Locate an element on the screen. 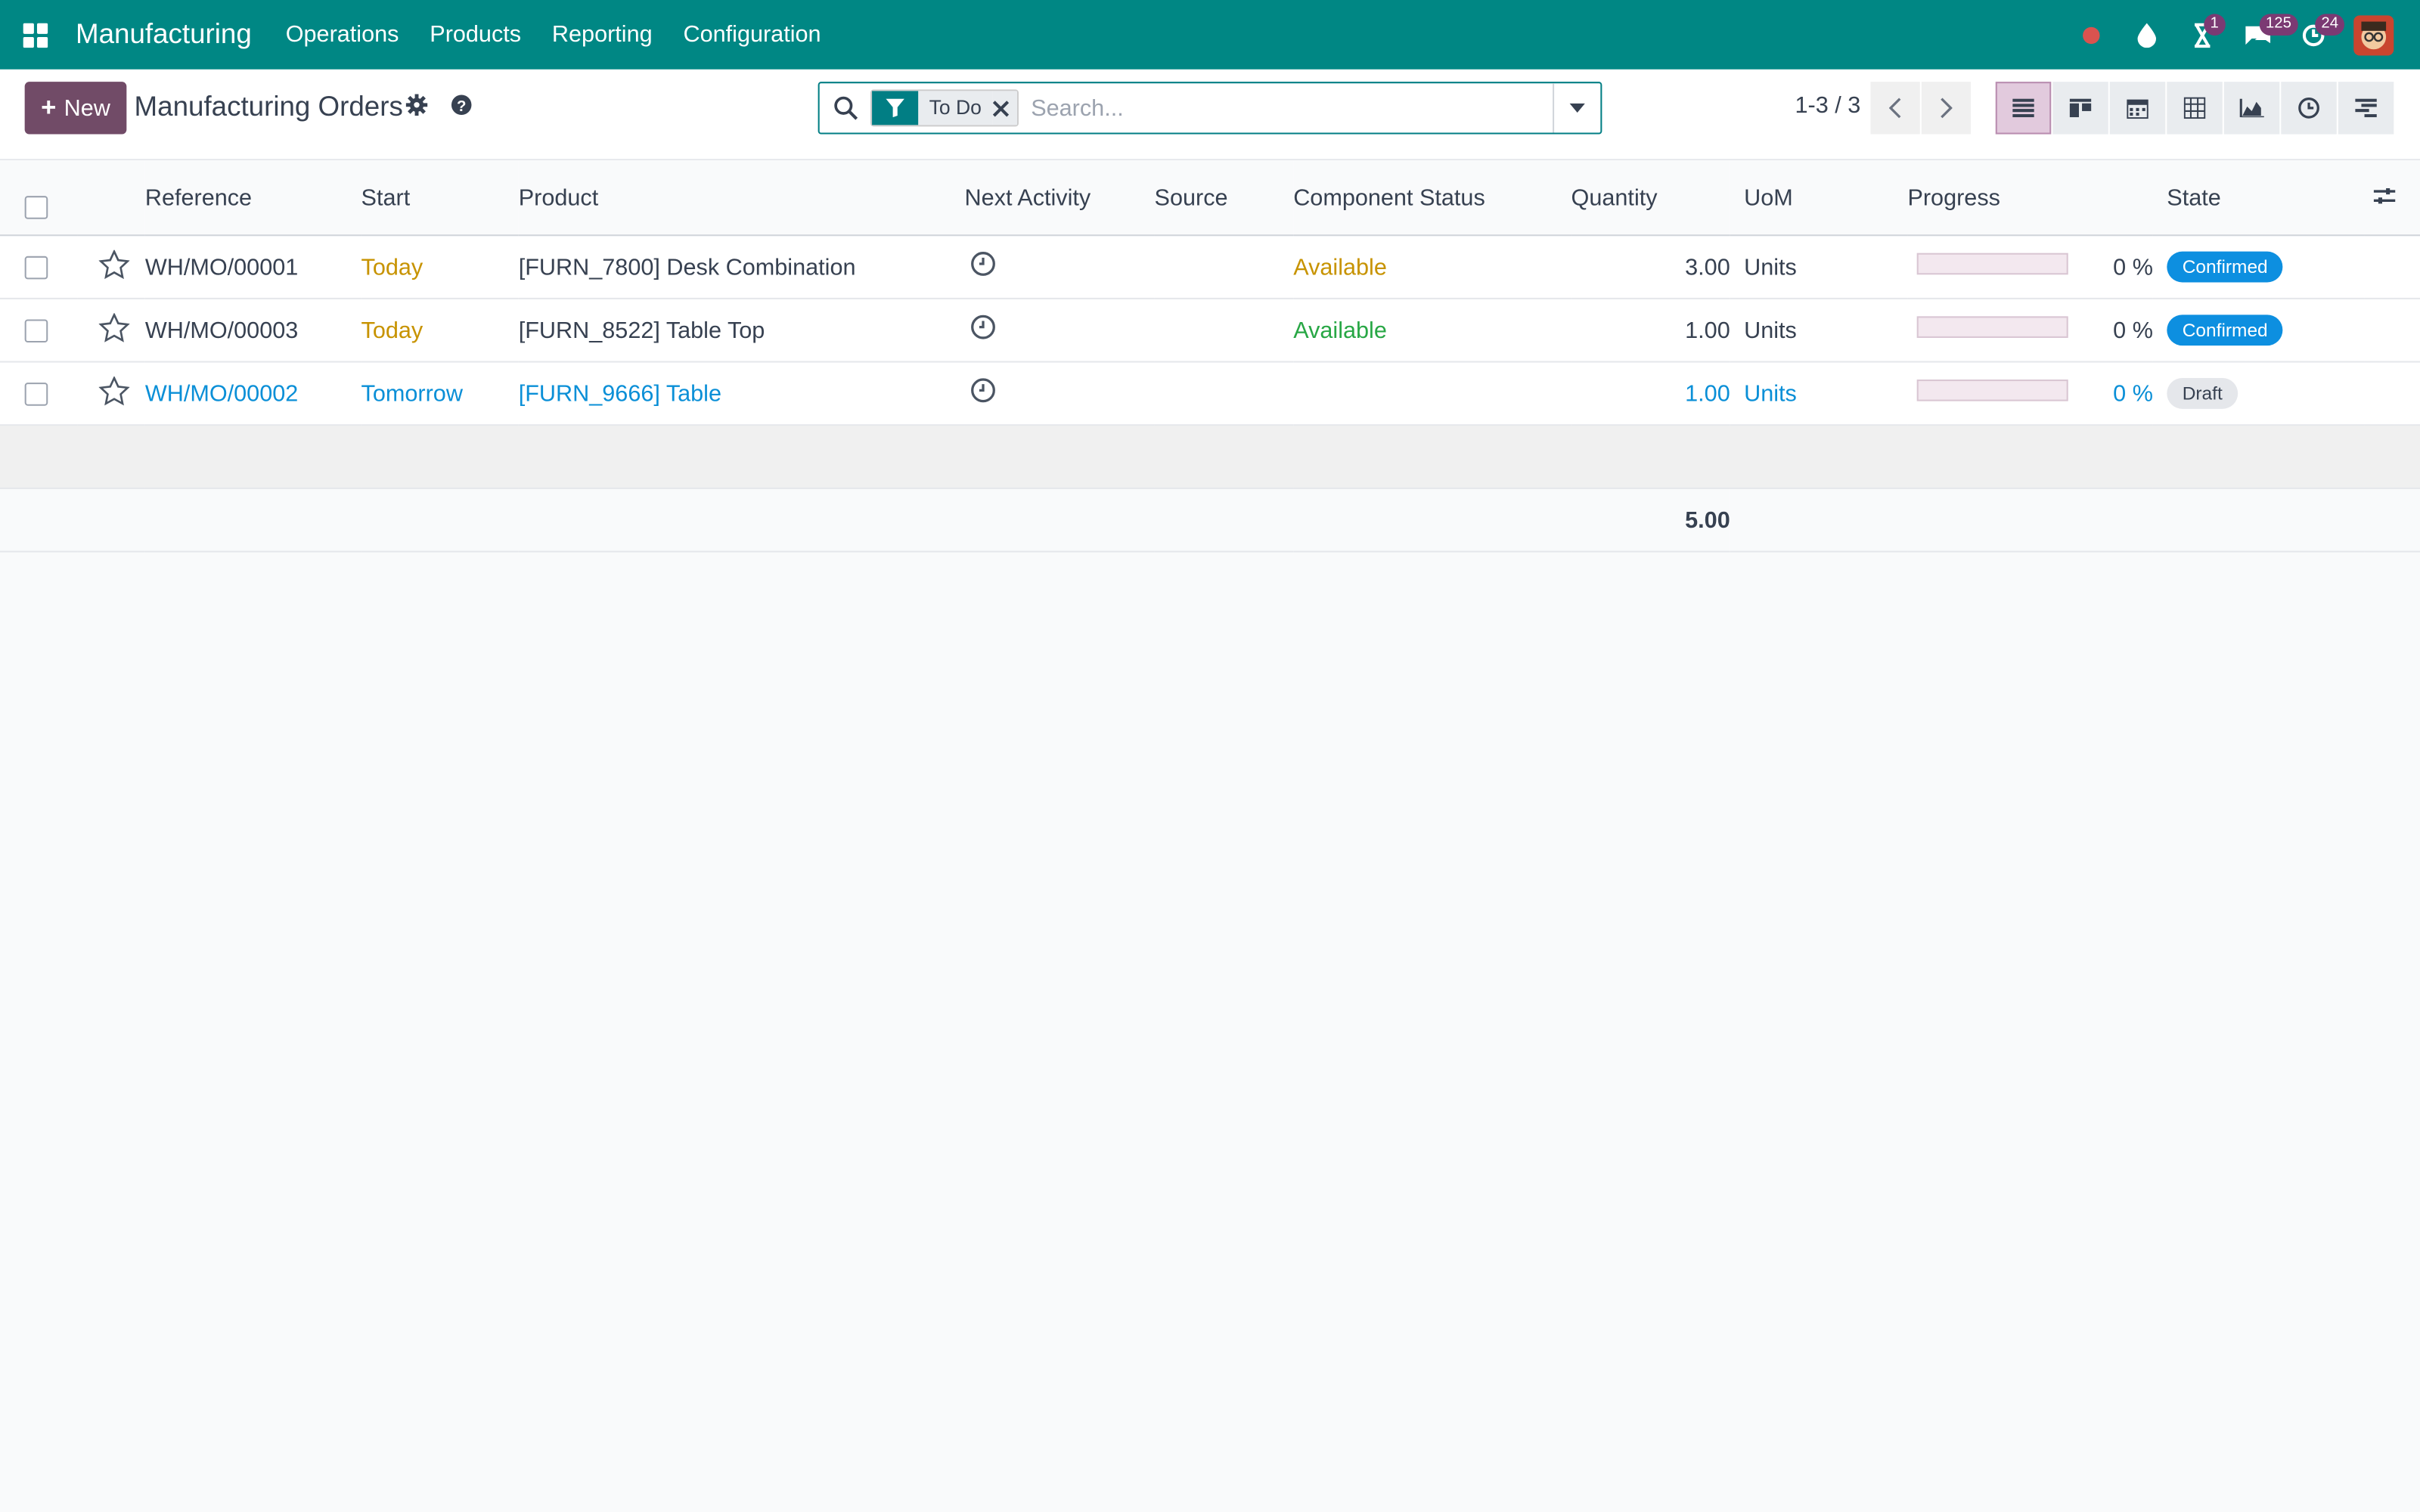  apps-menu-icon is located at coordinates (35, 35).